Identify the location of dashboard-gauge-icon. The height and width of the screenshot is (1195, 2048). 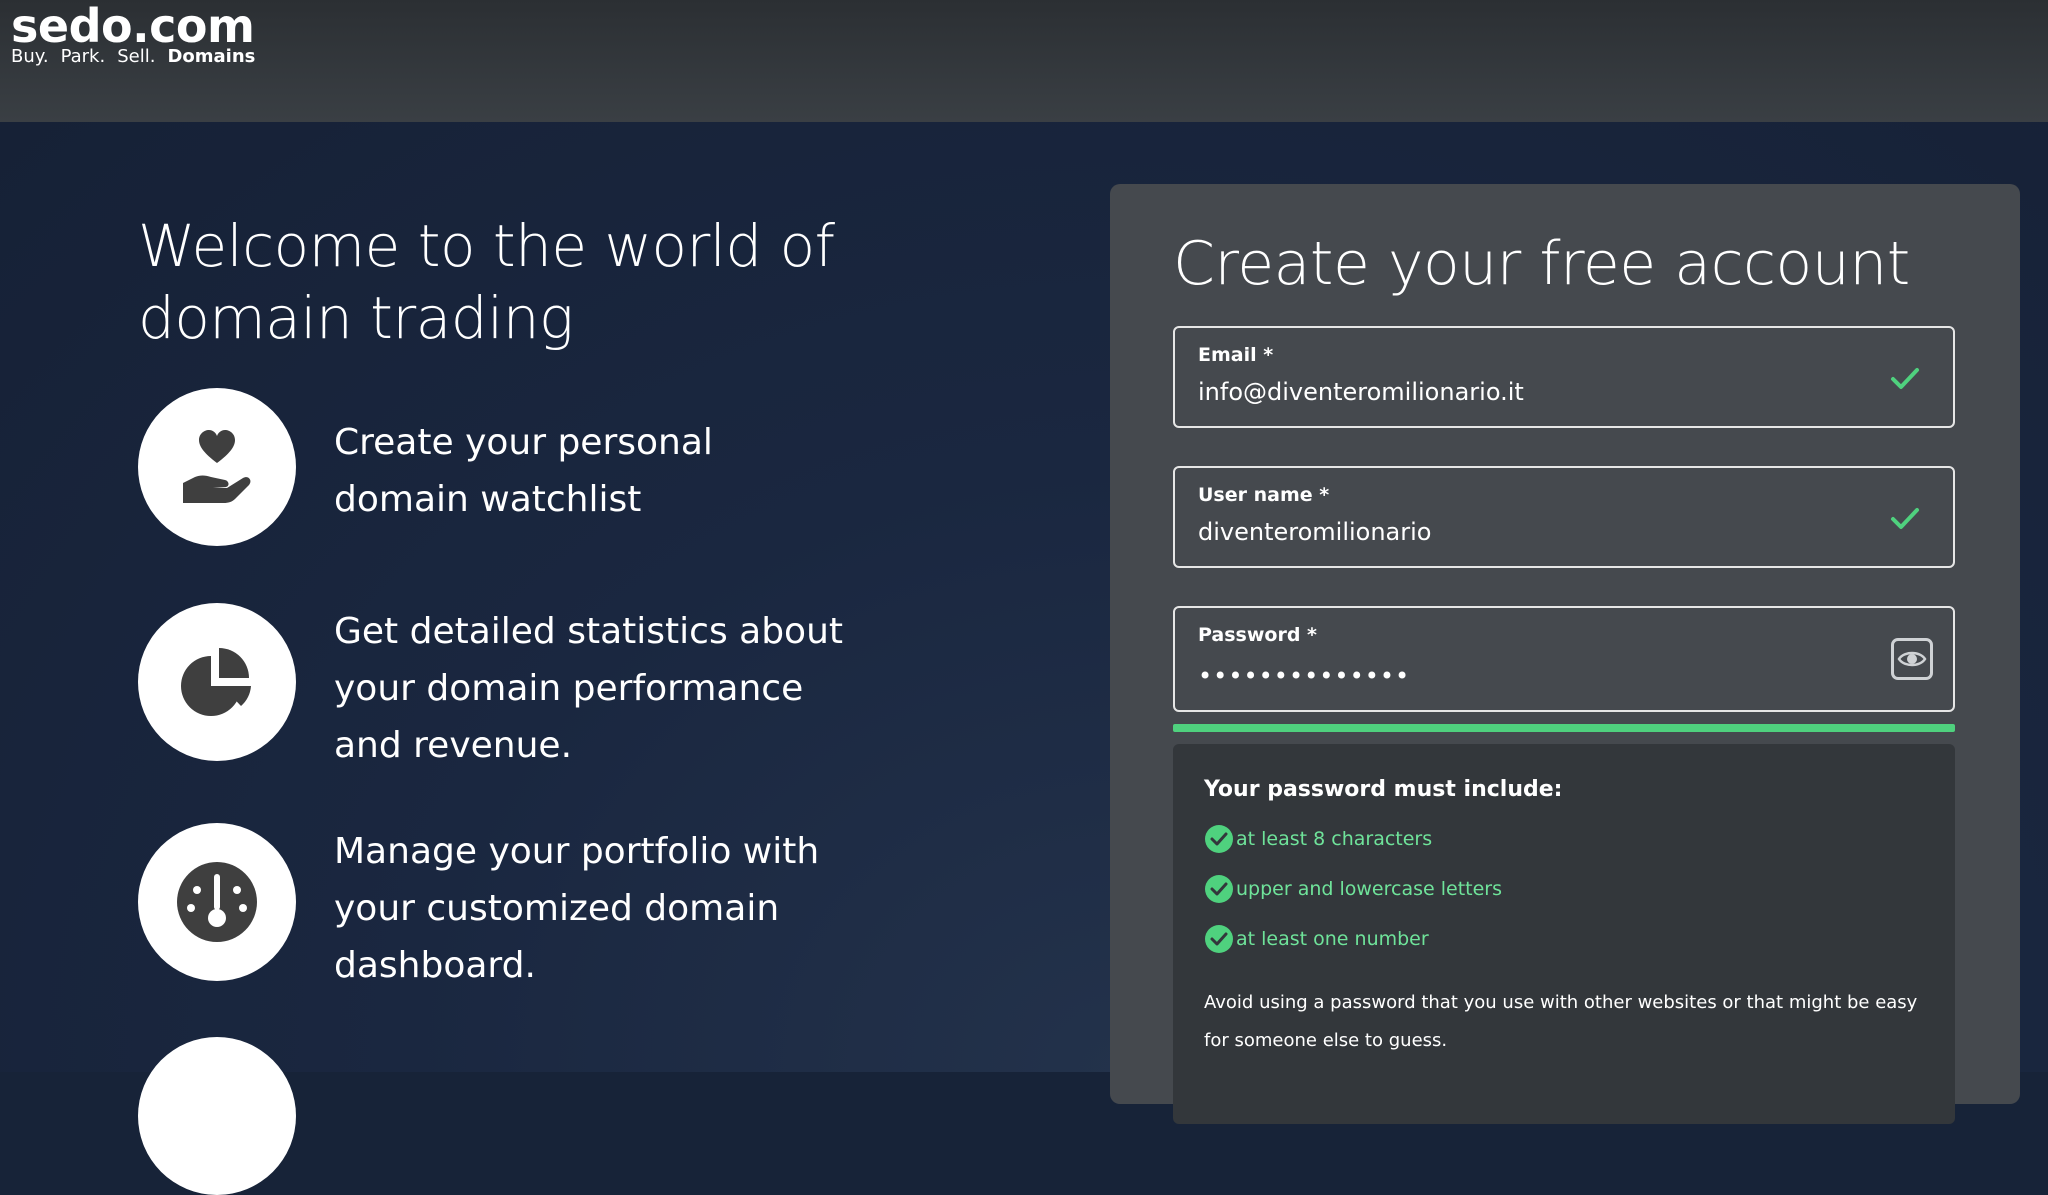
(217, 902).